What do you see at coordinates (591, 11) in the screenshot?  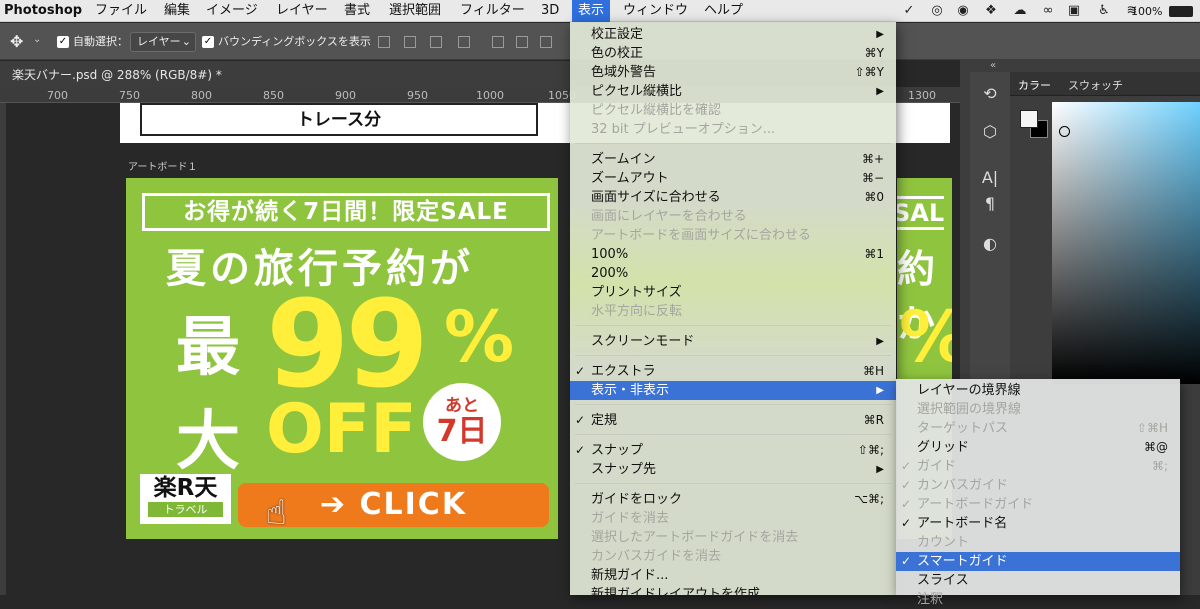 I see `menu-view: 表示` at bounding box center [591, 11].